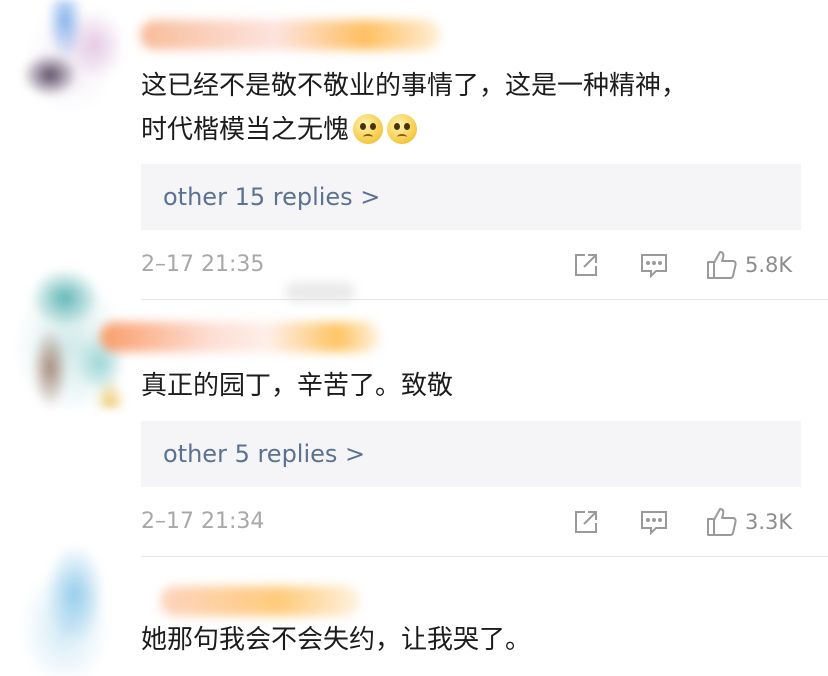  What do you see at coordinates (471, 197) in the screenshot?
I see `view-replies-button: other 15 replies >` at bounding box center [471, 197].